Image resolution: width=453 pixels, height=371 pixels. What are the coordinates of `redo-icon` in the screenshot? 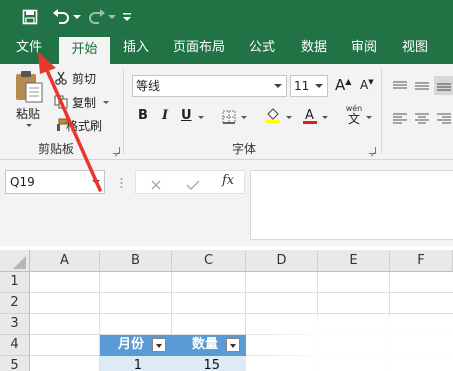 It's located at (97, 17).